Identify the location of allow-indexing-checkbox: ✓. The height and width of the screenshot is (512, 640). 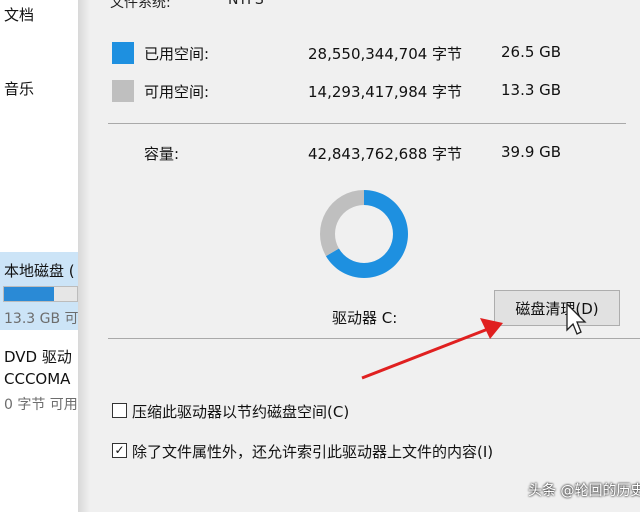
(119, 450).